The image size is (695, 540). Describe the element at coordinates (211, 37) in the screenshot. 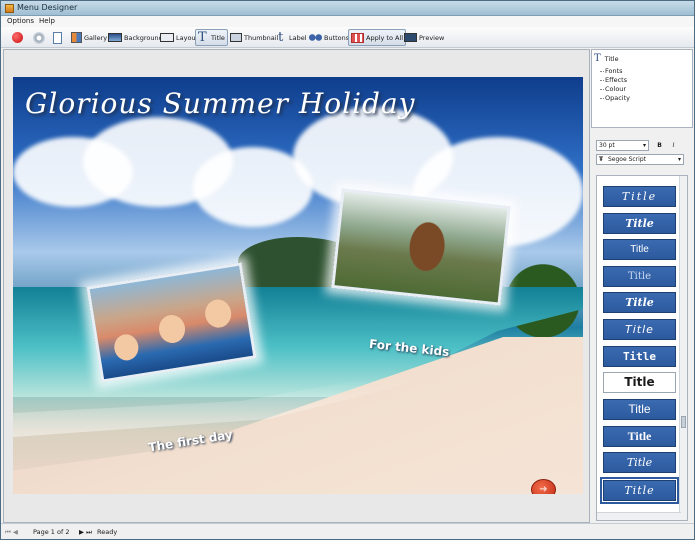

I see `title-button: T Title` at that location.